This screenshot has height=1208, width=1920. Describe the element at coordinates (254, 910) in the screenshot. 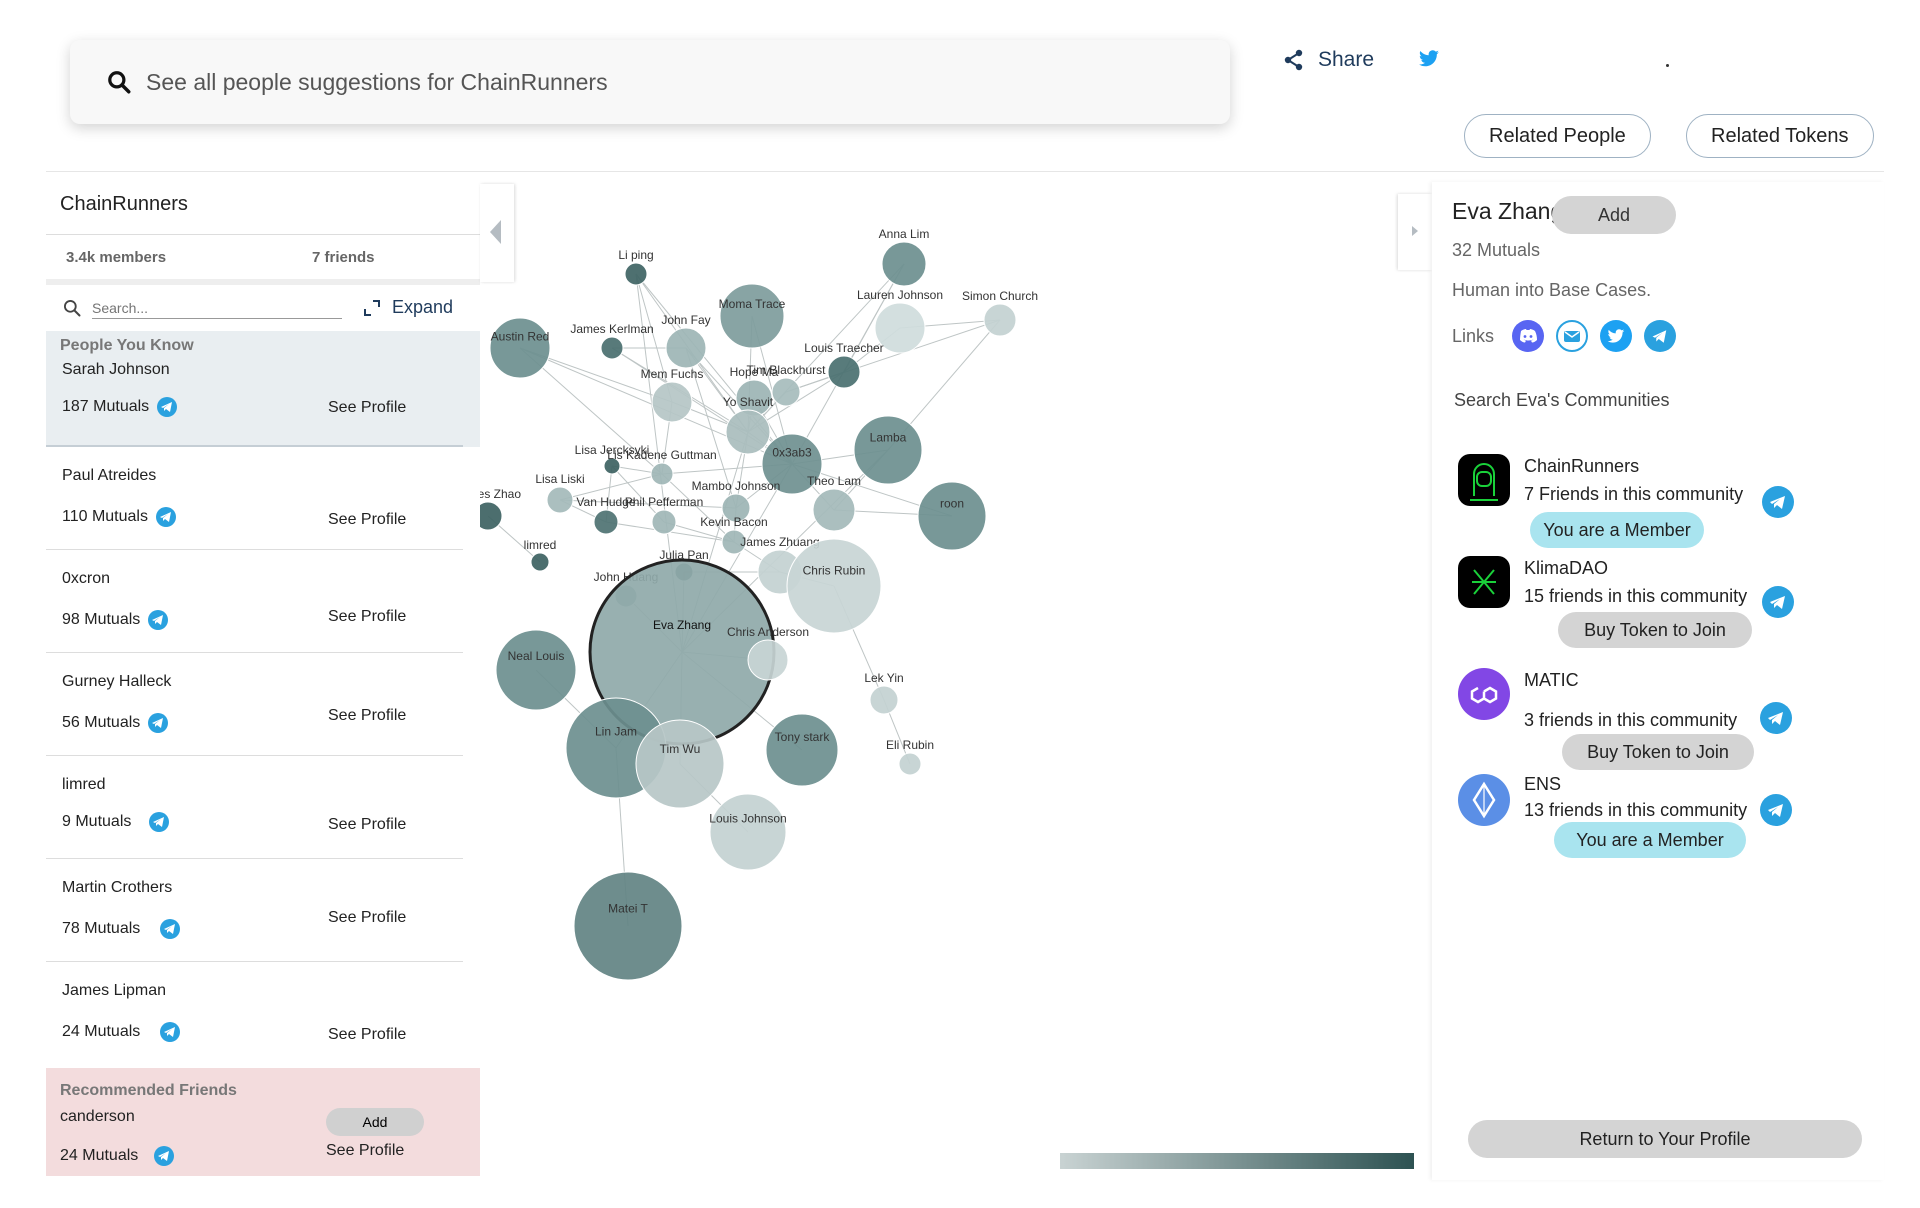

I see `list-item: Martin Crothers 78 Mutuals See Profile` at that location.